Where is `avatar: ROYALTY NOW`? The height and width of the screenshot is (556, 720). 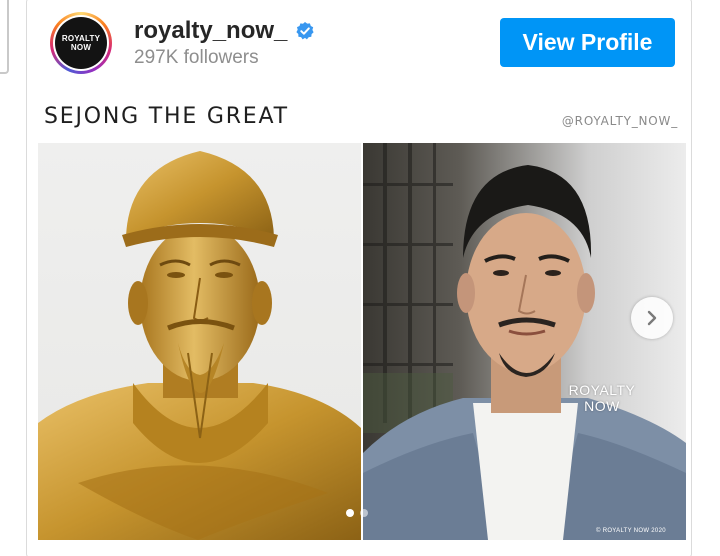 avatar: ROYALTY NOW is located at coordinates (81, 43).